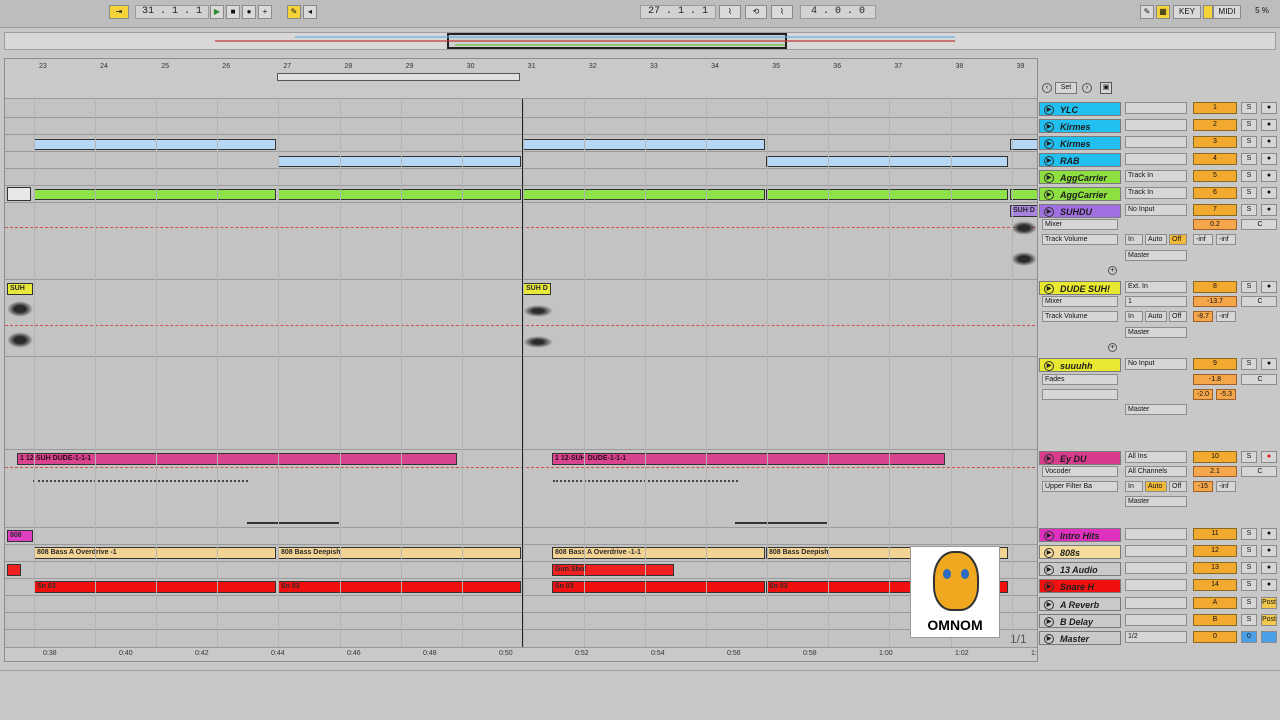 This screenshot has height=720, width=1280. I want to click on follow-button: ⇥, so click(119, 12).